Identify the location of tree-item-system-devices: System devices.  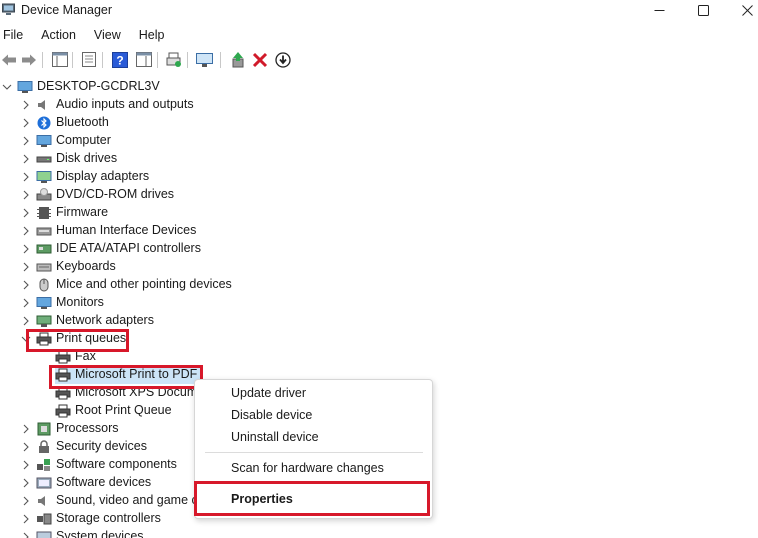
(379, 533).